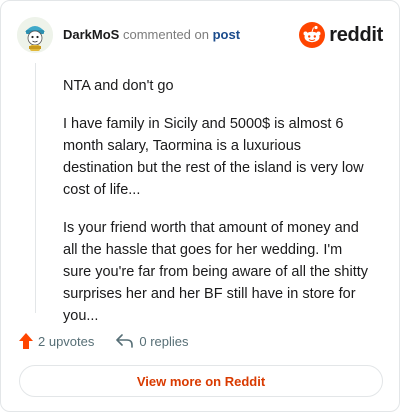  What do you see at coordinates (164, 341) in the screenshot?
I see `reply-count: 0 replies` at bounding box center [164, 341].